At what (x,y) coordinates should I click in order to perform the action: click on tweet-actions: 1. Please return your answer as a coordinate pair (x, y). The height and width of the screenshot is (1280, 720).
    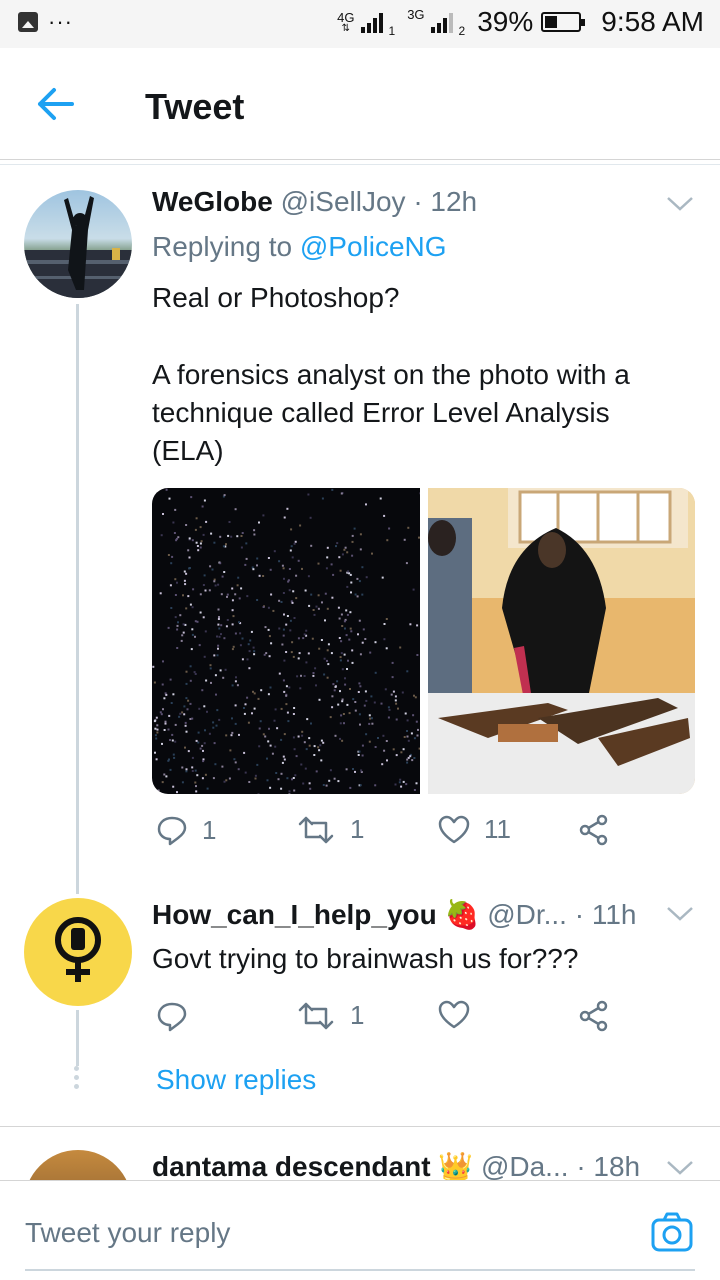
    Looking at the image, I should click on (387, 1020).